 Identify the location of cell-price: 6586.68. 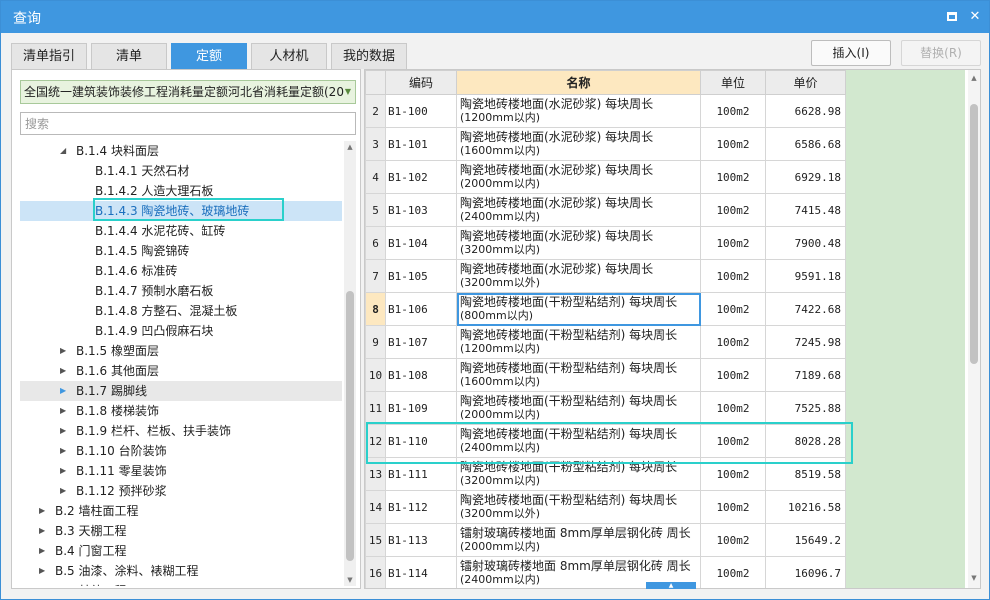
(805, 144).